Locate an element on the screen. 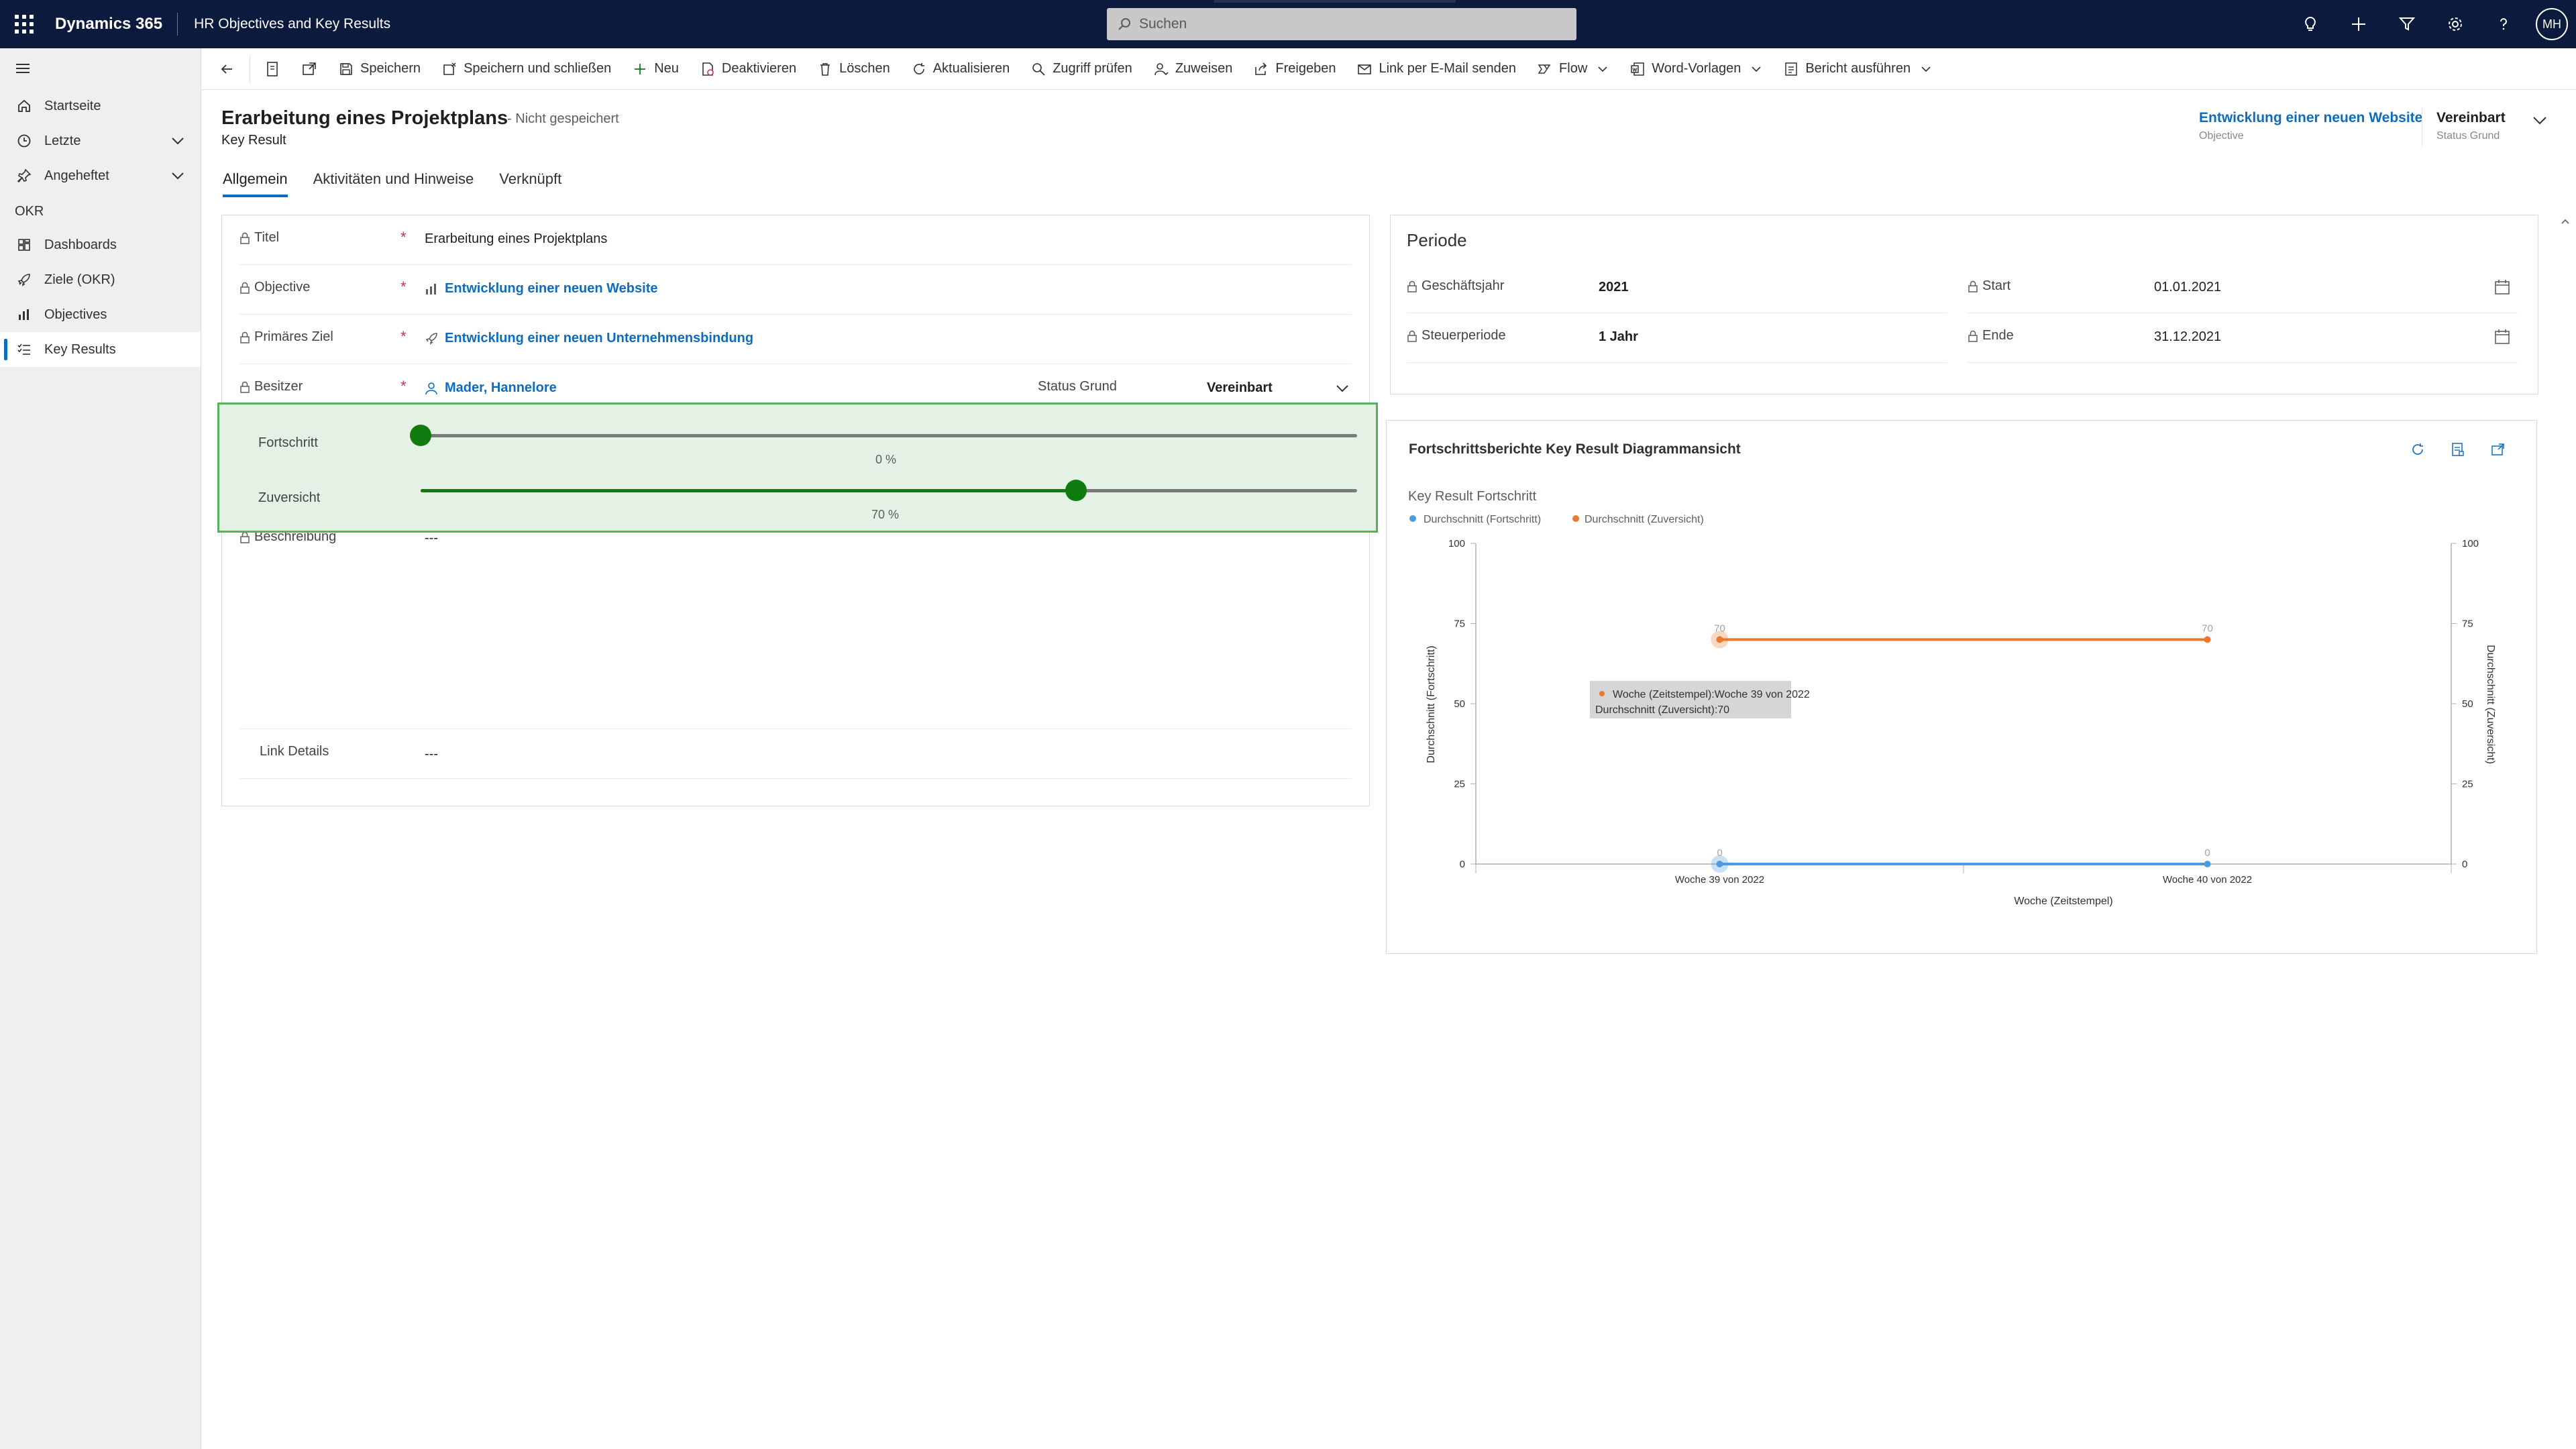 This screenshot has width=2576, height=1449. legend-marker-confidence is located at coordinates (1575, 518).